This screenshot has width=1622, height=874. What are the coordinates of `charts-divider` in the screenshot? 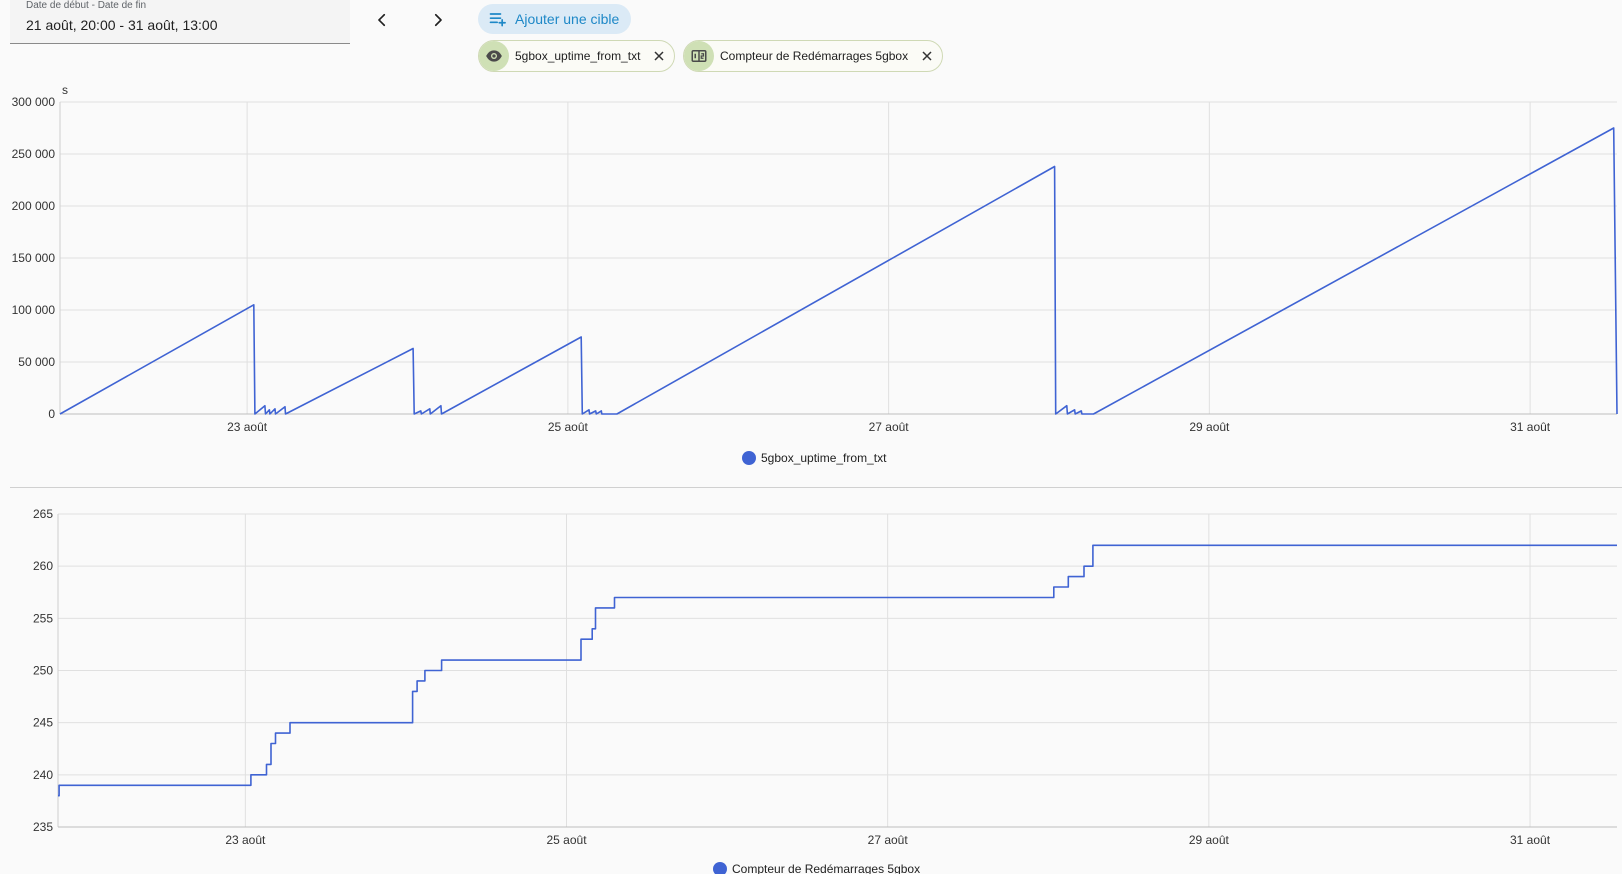 It's located at (816, 487).